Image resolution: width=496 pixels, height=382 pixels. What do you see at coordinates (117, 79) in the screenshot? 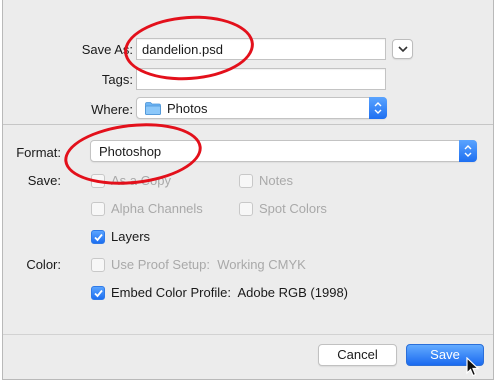
I see `tags-label: Tags:` at bounding box center [117, 79].